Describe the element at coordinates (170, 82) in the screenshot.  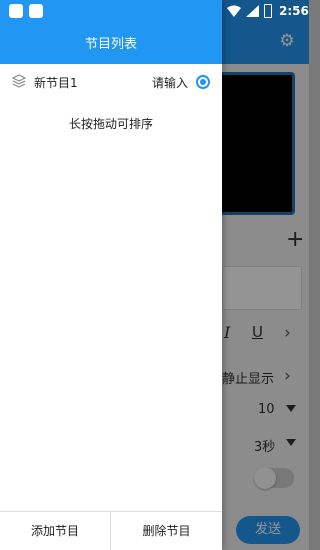
I see `program-input-hint: 请输入` at that location.